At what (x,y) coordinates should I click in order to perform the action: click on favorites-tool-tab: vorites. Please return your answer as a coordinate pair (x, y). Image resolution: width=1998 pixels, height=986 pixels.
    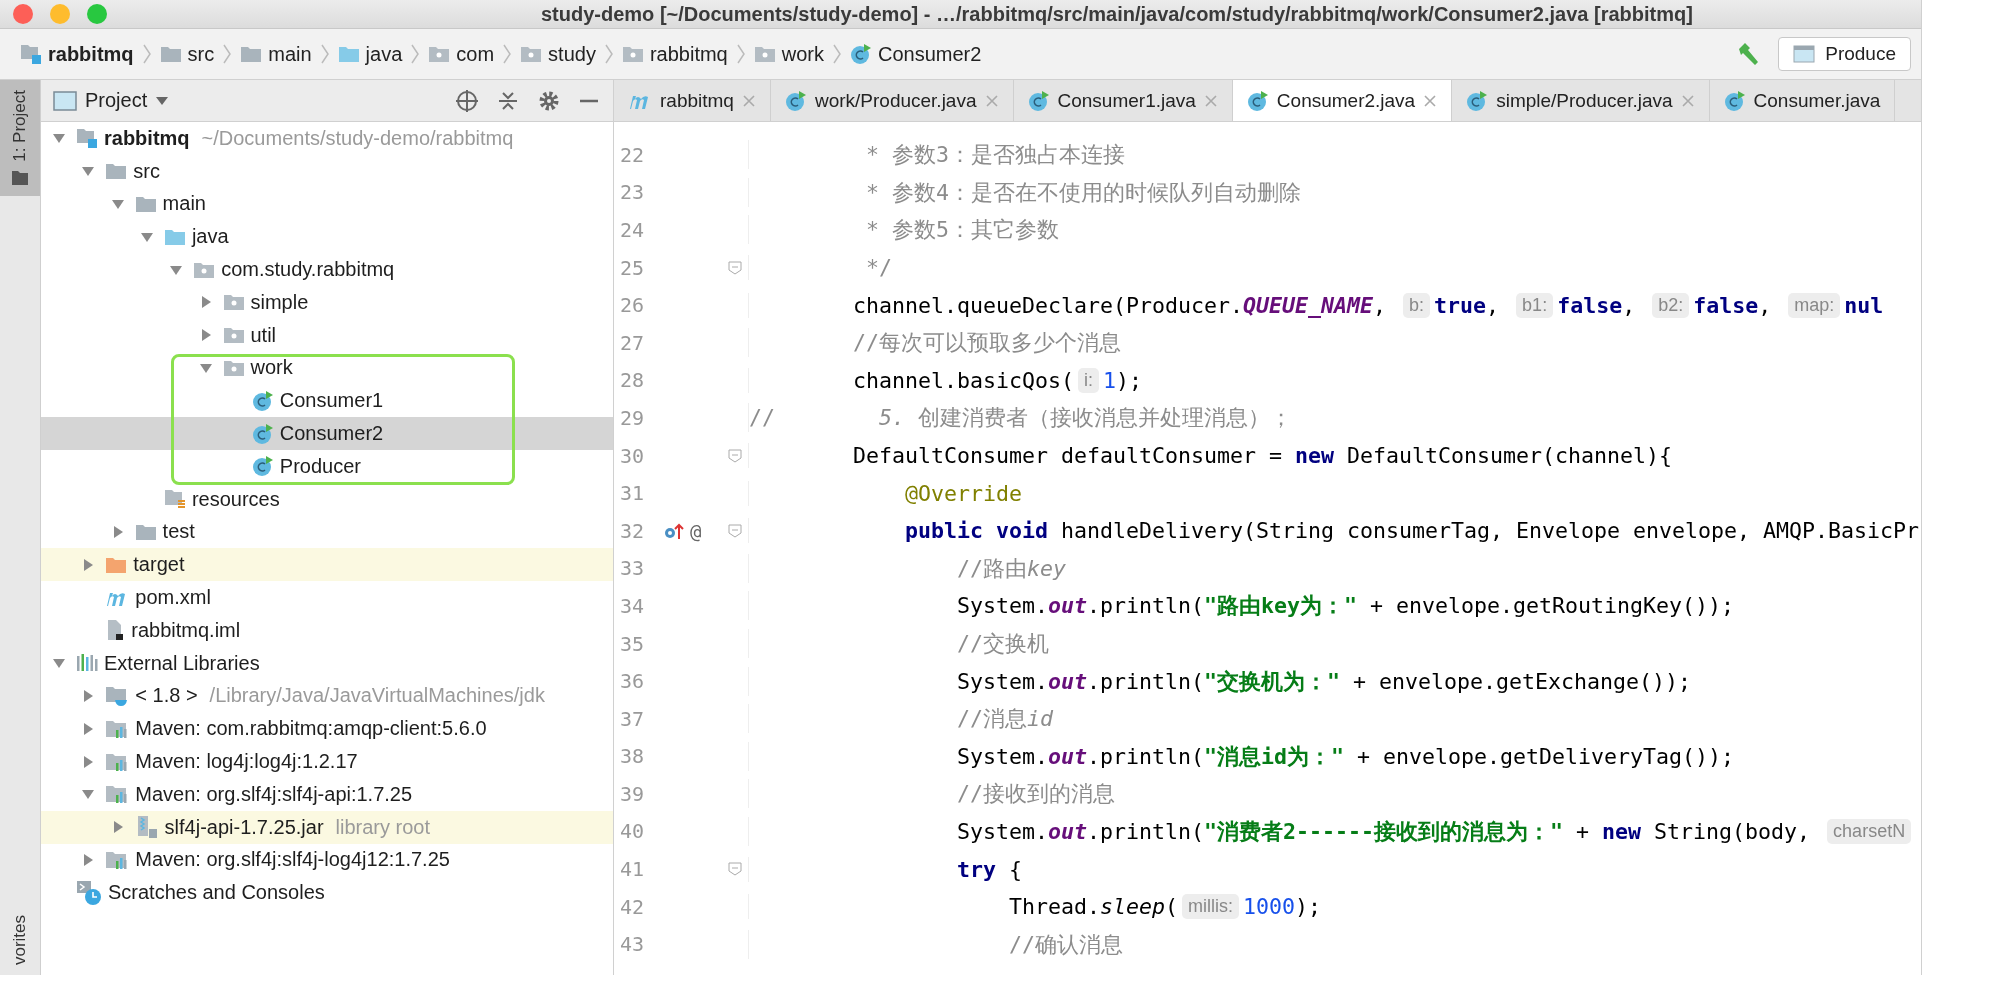
    Looking at the image, I should click on (20, 939).